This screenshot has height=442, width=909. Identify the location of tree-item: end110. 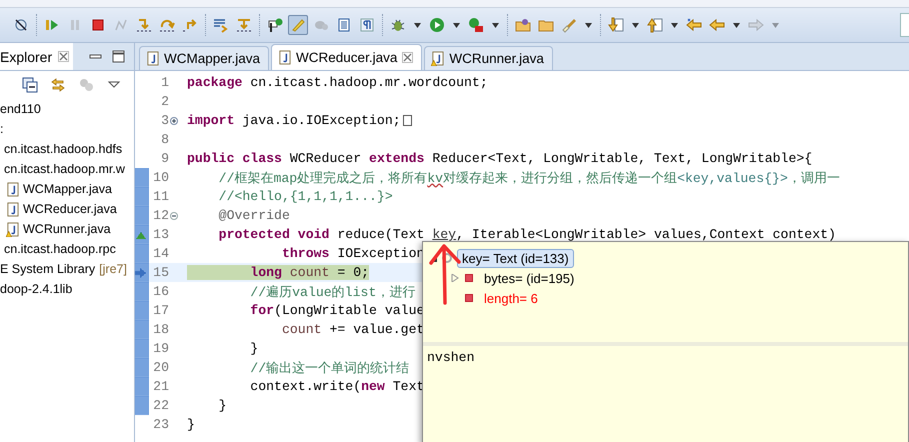
(20, 109).